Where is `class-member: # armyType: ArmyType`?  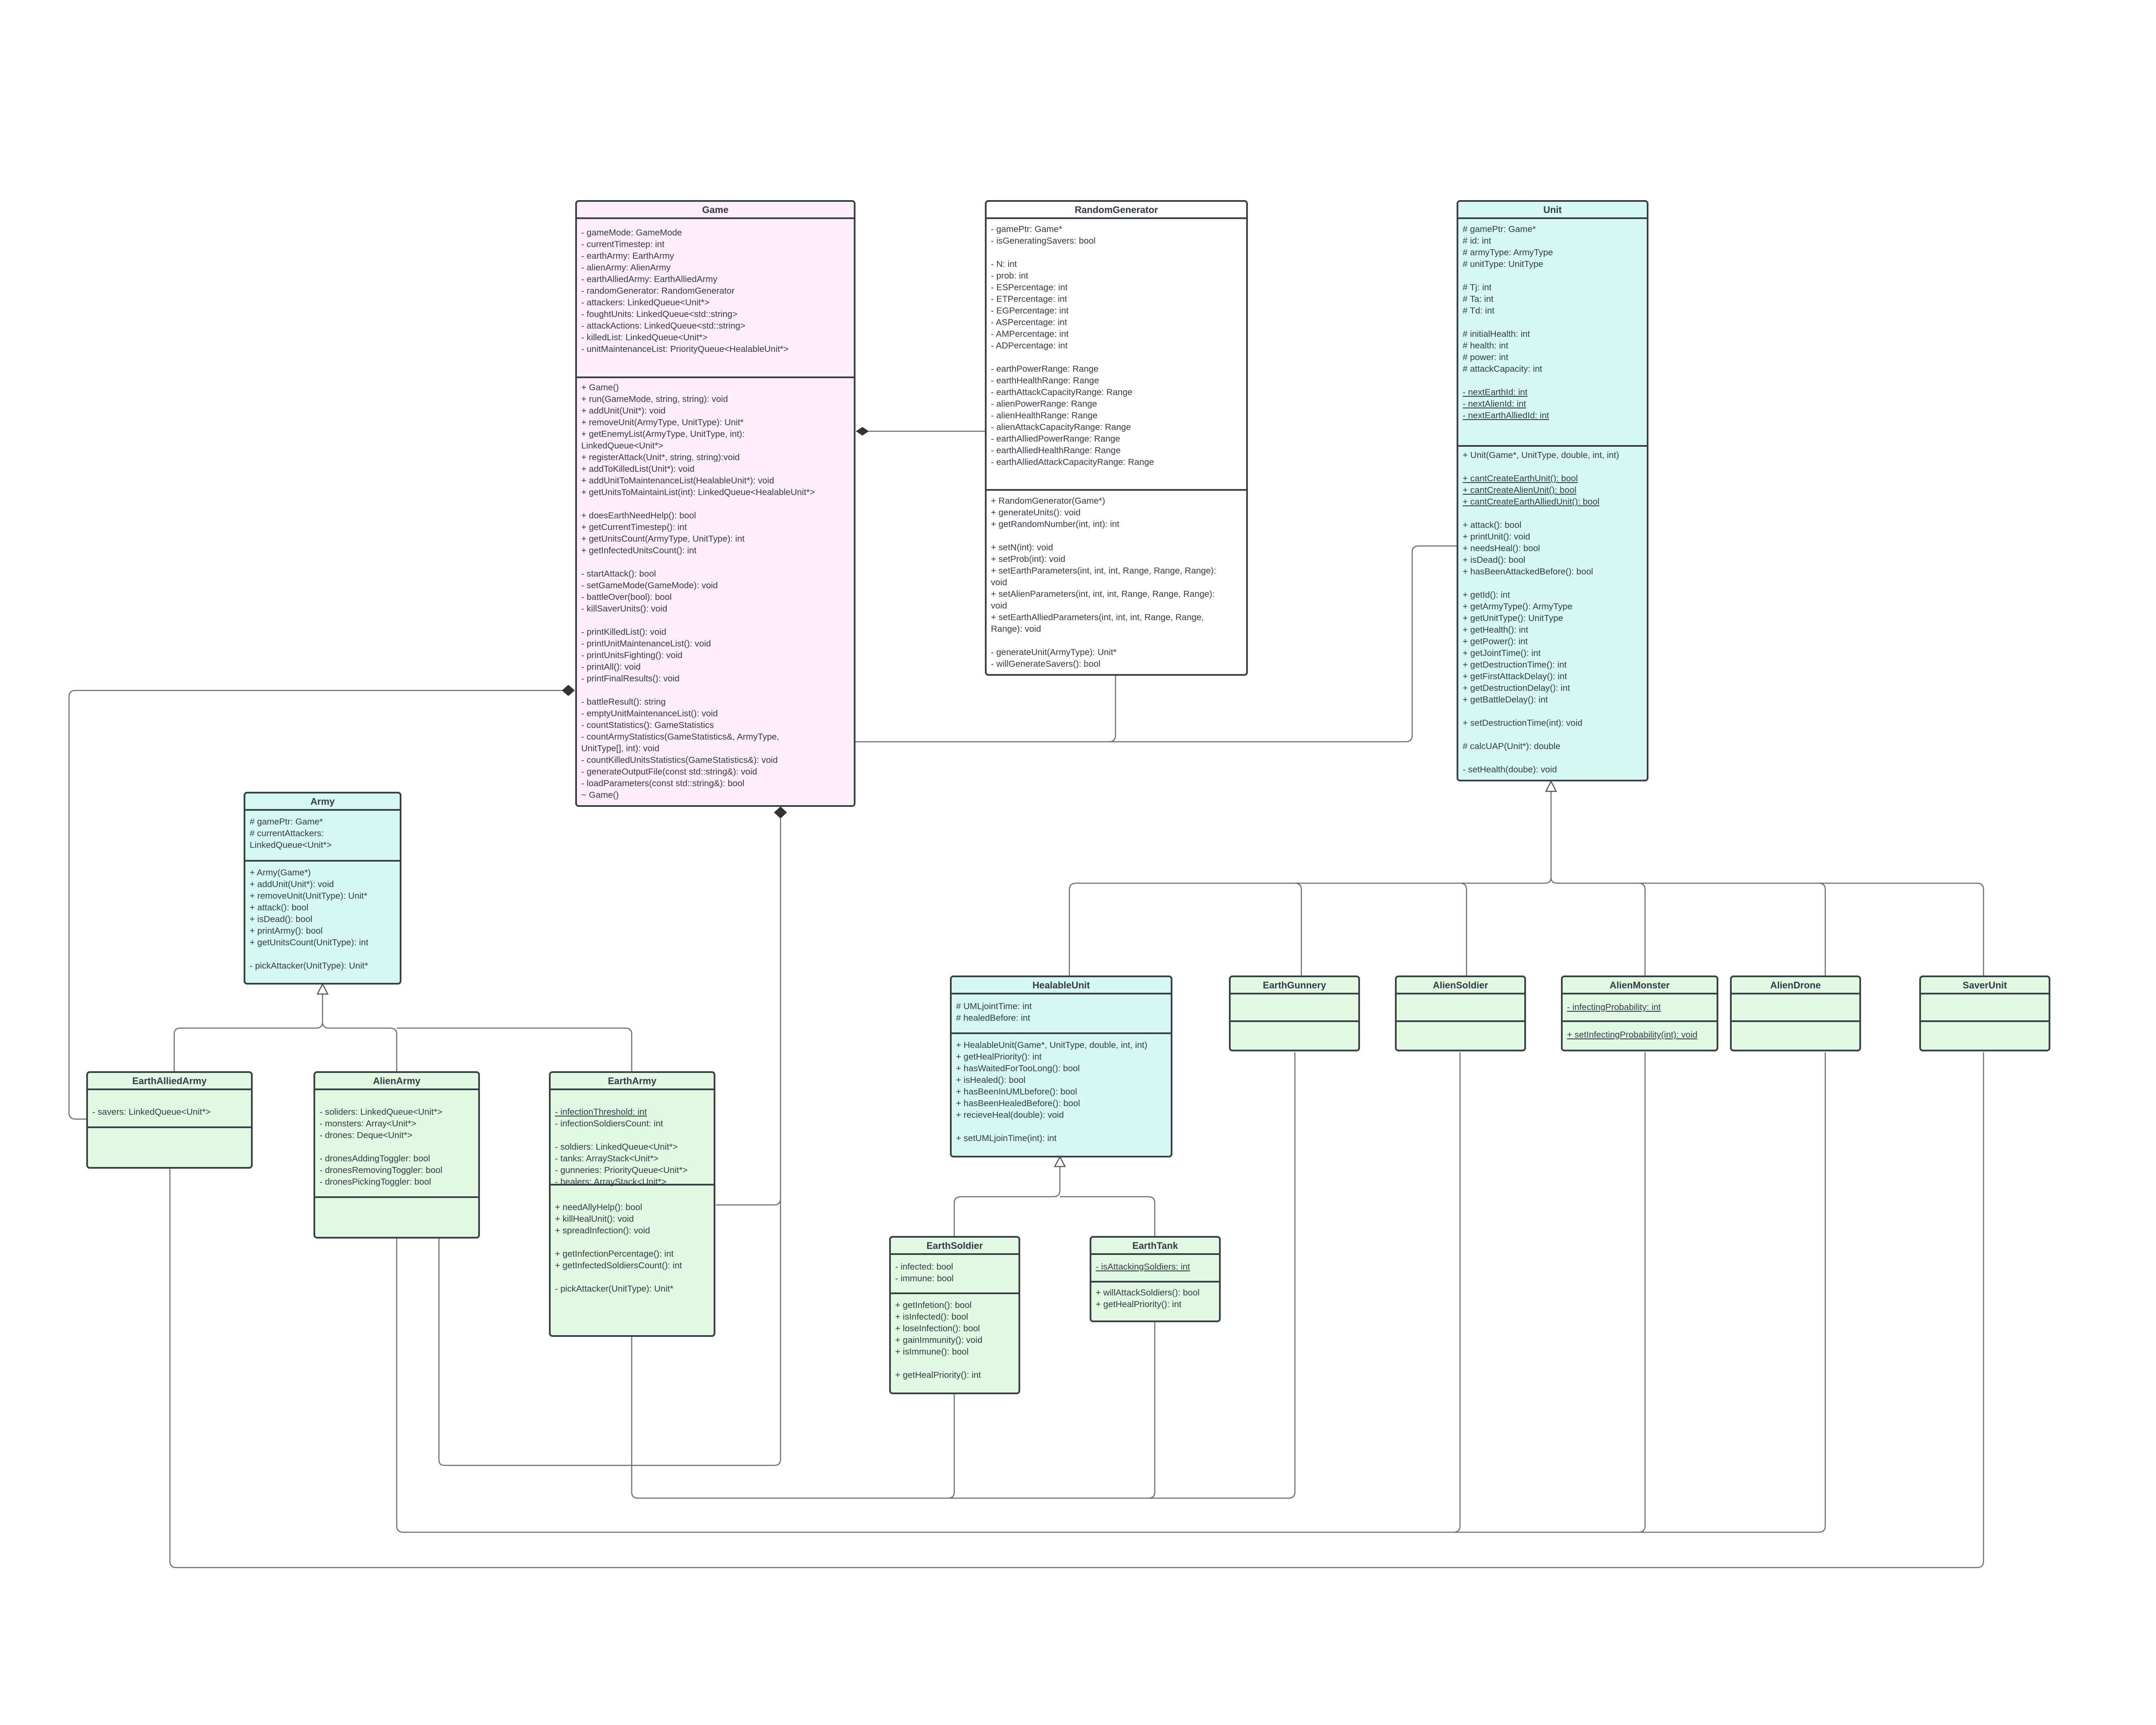 class-member: # armyType: ArmyType is located at coordinates (1508, 253).